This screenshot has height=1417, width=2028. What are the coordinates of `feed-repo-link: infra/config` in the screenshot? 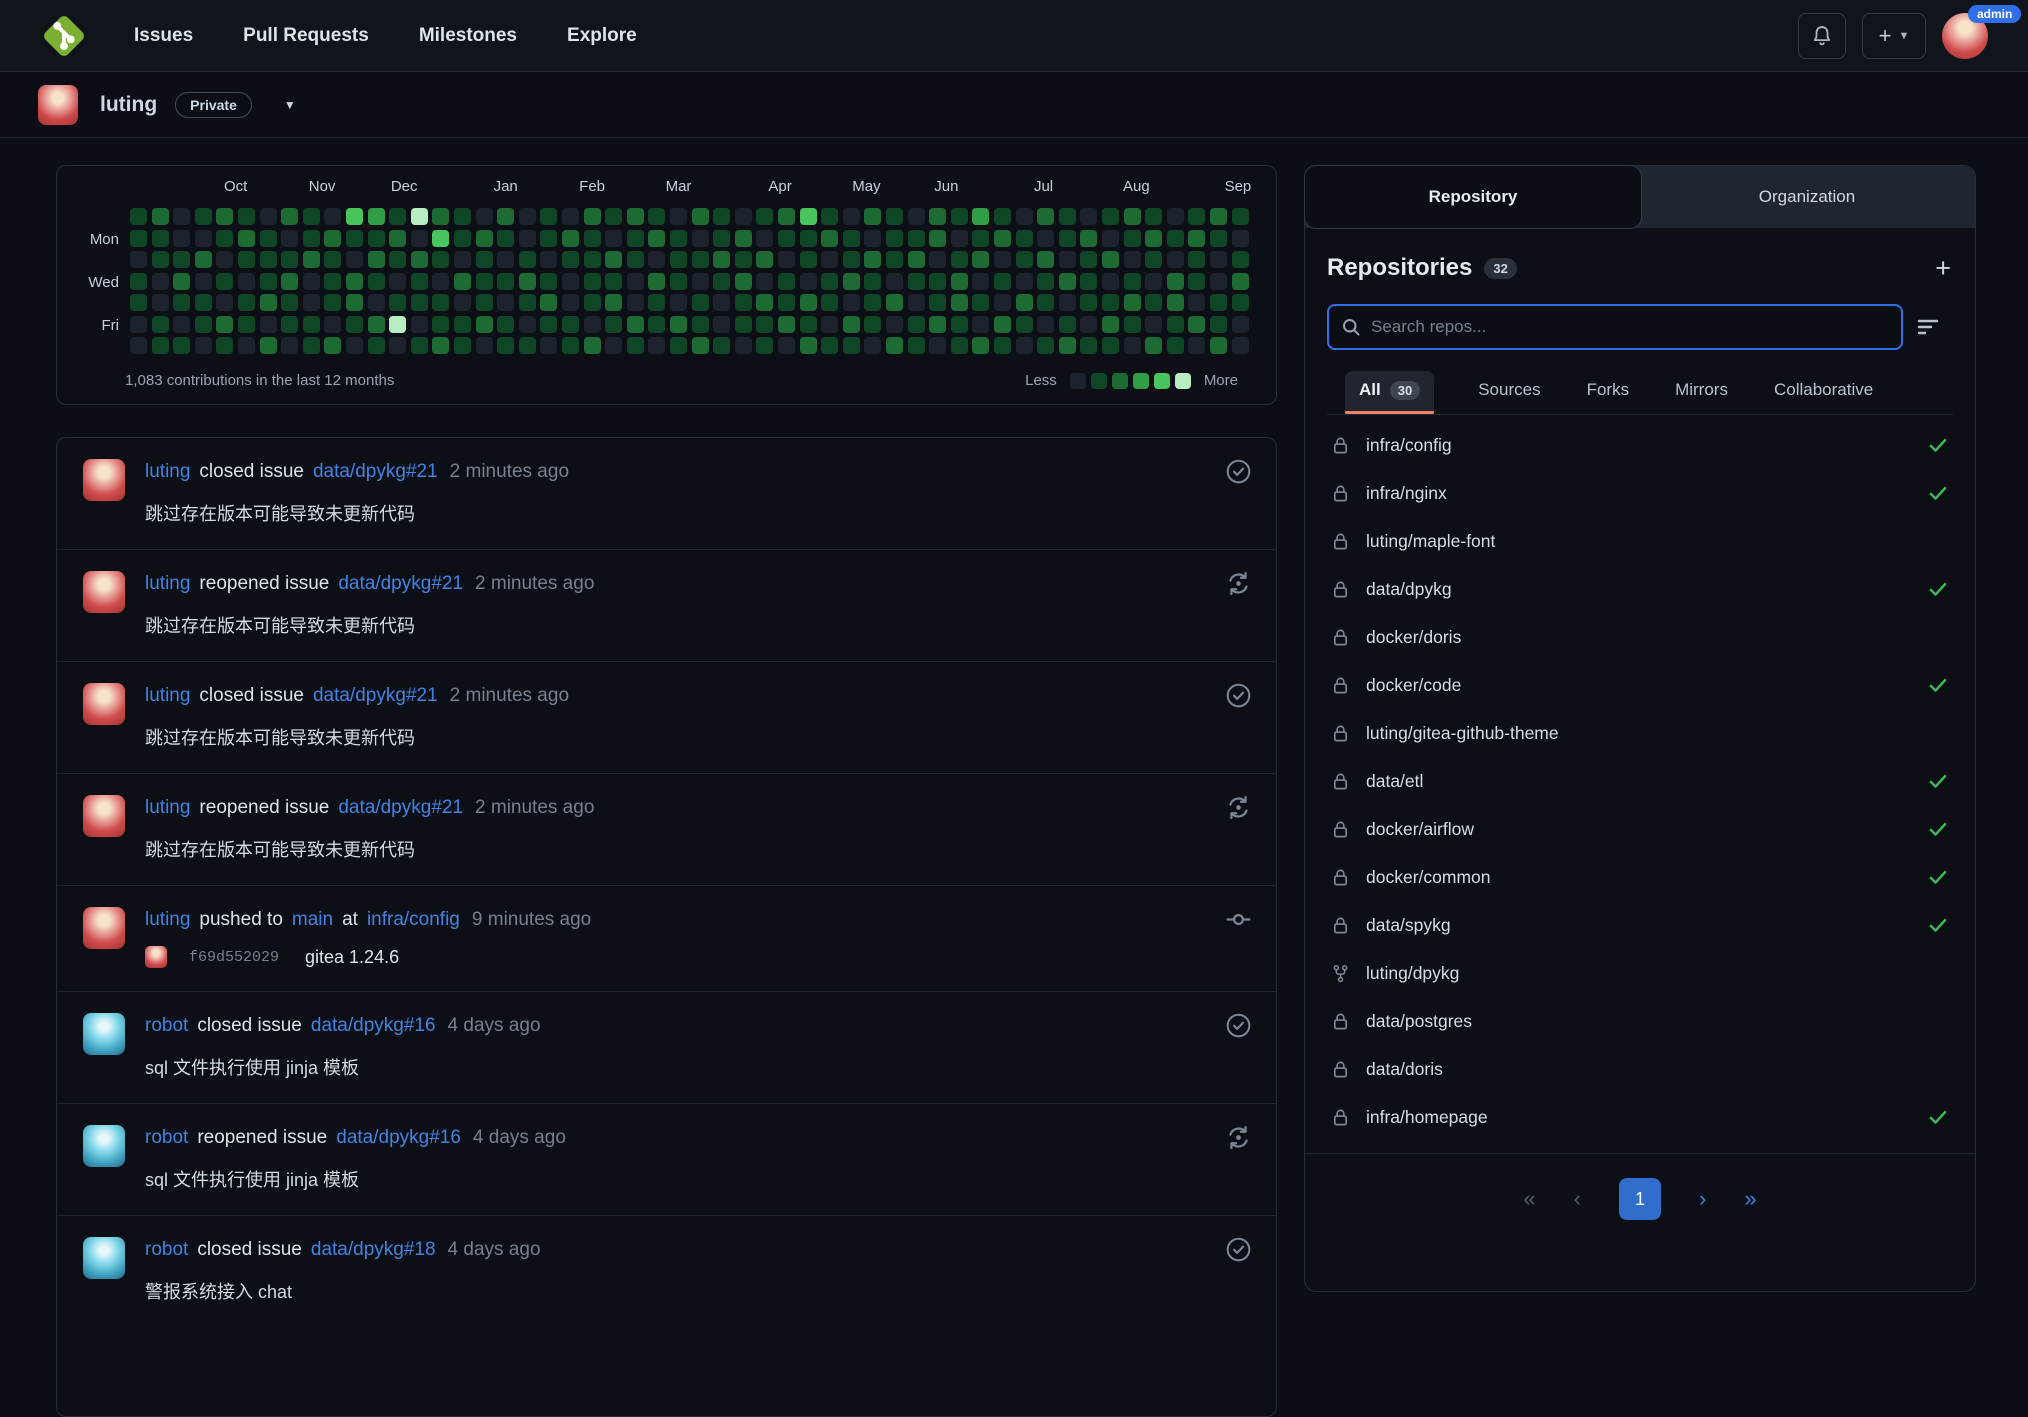 It's located at (413, 920).